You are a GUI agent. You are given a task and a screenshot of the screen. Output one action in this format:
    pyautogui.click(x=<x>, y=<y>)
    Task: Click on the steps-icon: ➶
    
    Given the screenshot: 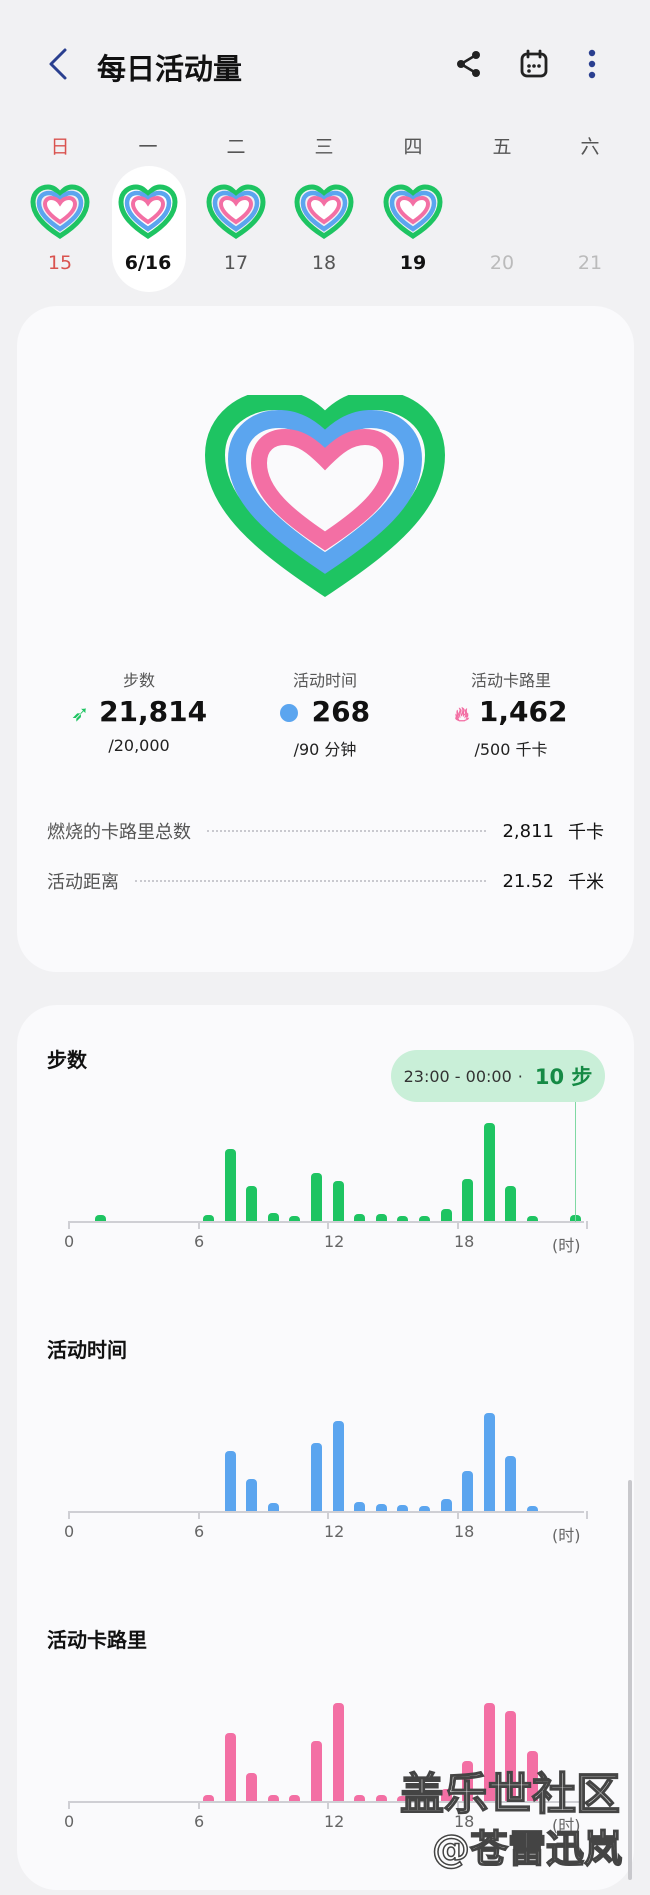 What is the action you would take?
    pyautogui.click(x=80, y=714)
    